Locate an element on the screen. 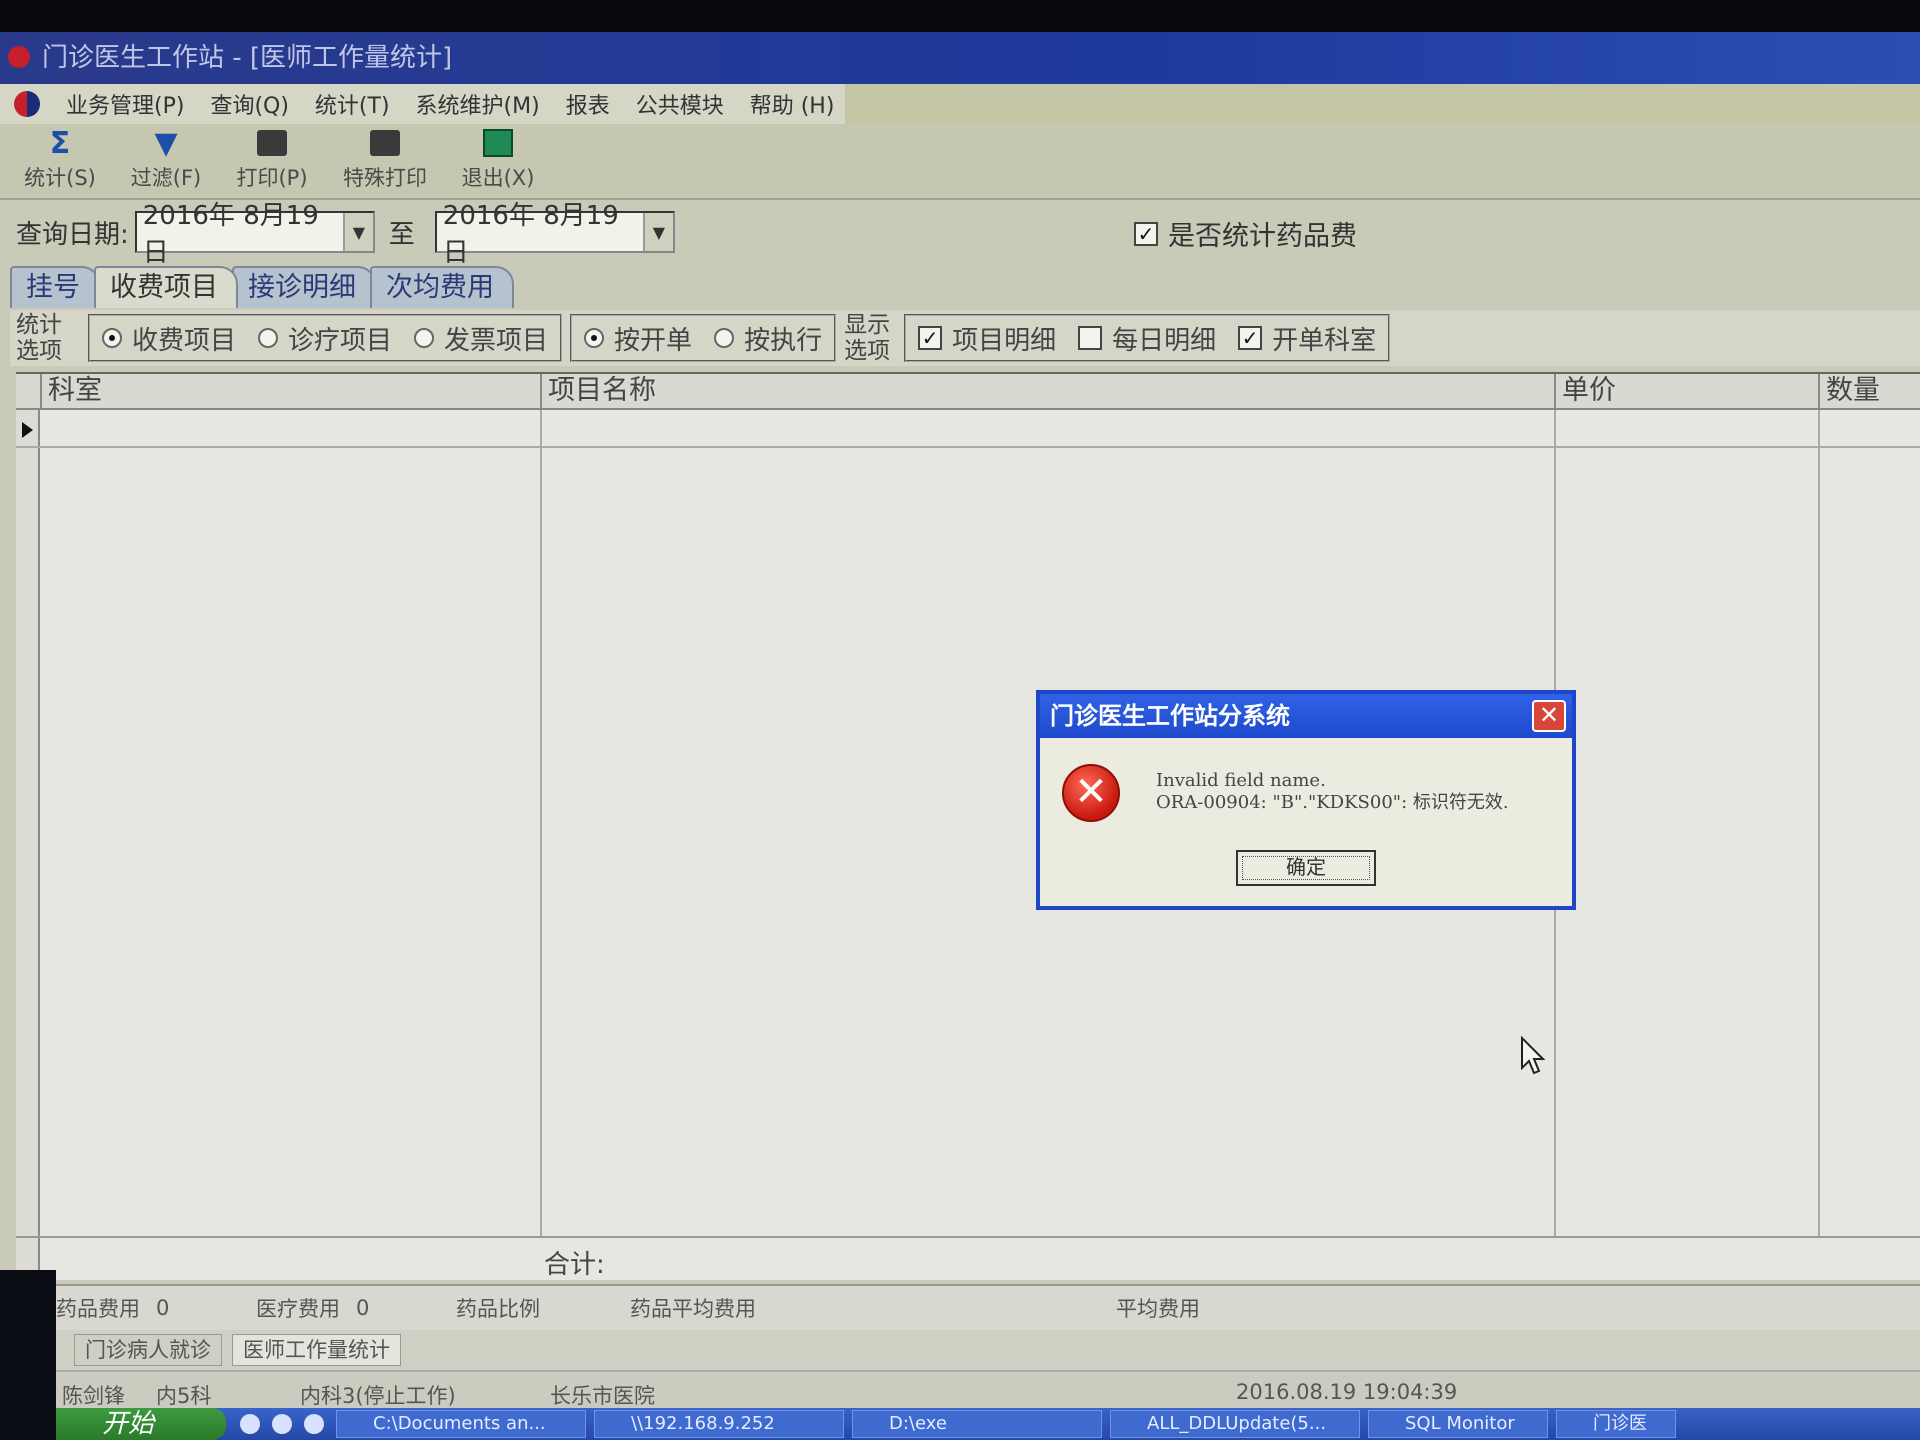 Image resolution: width=1920 pixels, height=1440 pixels. to-date-value: 2016年 8月19日 is located at coordinates (530, 234).